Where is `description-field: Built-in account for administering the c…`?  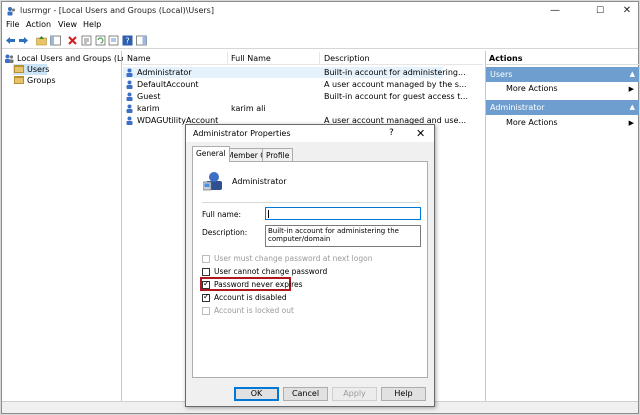
description-field: Built-in account for administering the c… is located at coordinates (343, 236).